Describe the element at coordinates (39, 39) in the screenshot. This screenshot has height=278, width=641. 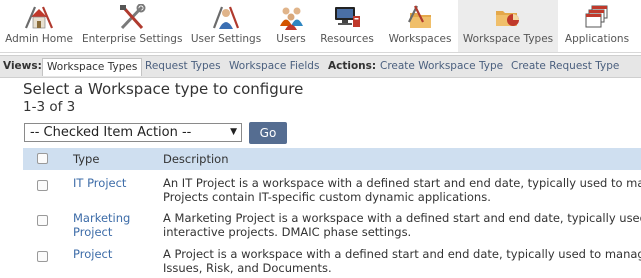
I see `nav-label: Admin Home` at that location.